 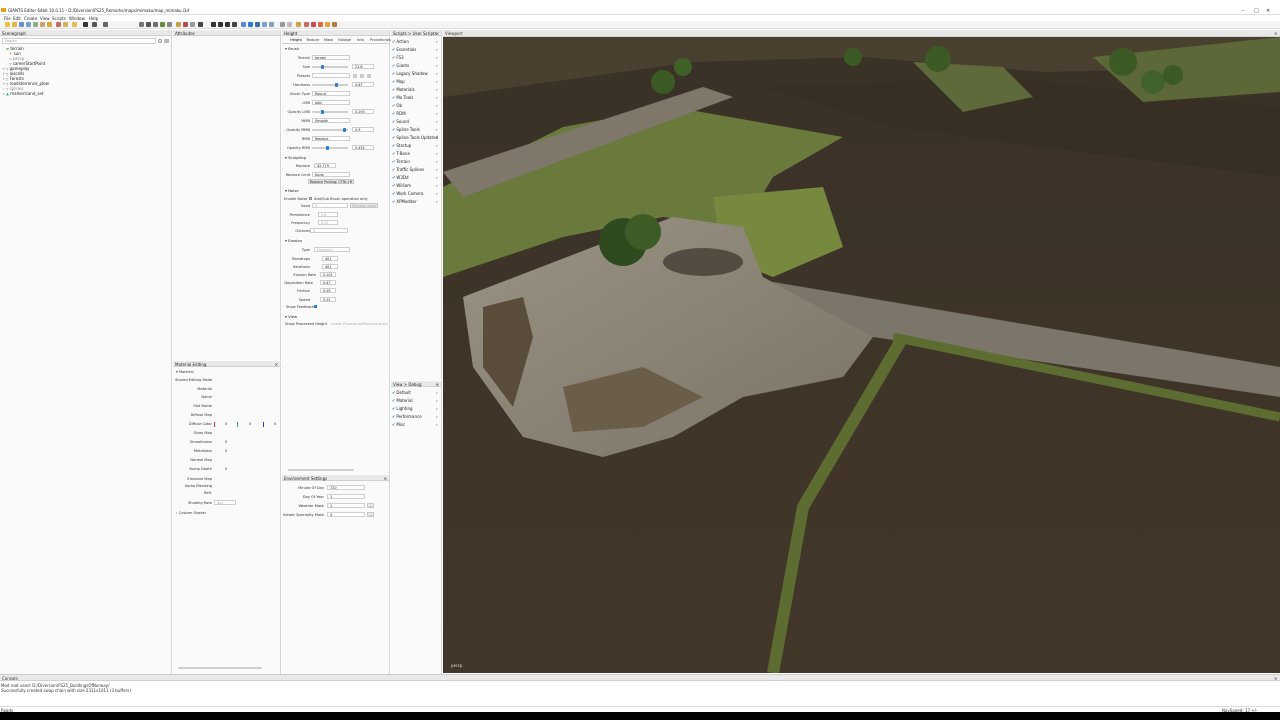 I want to click on cross-icon, so click(x=234, y=24).